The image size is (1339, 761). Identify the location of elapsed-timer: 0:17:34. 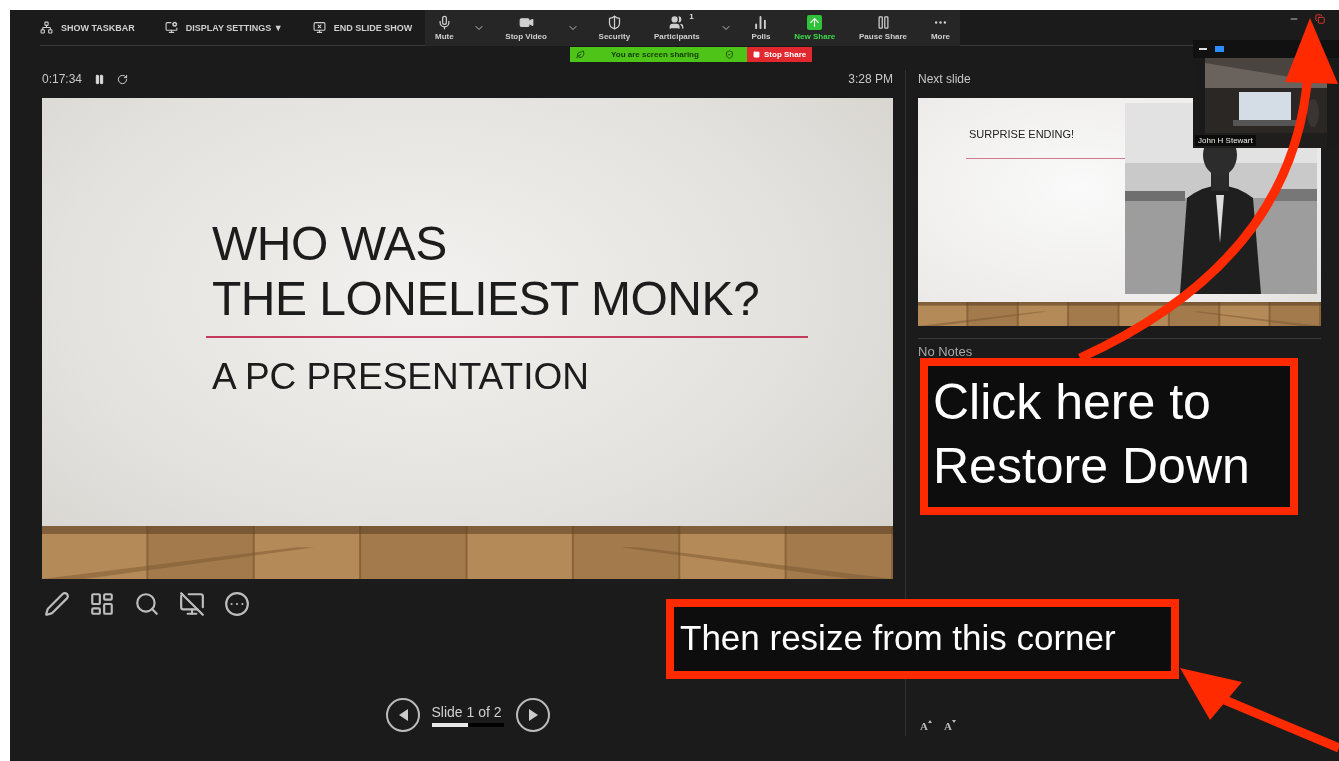
(62, 79).